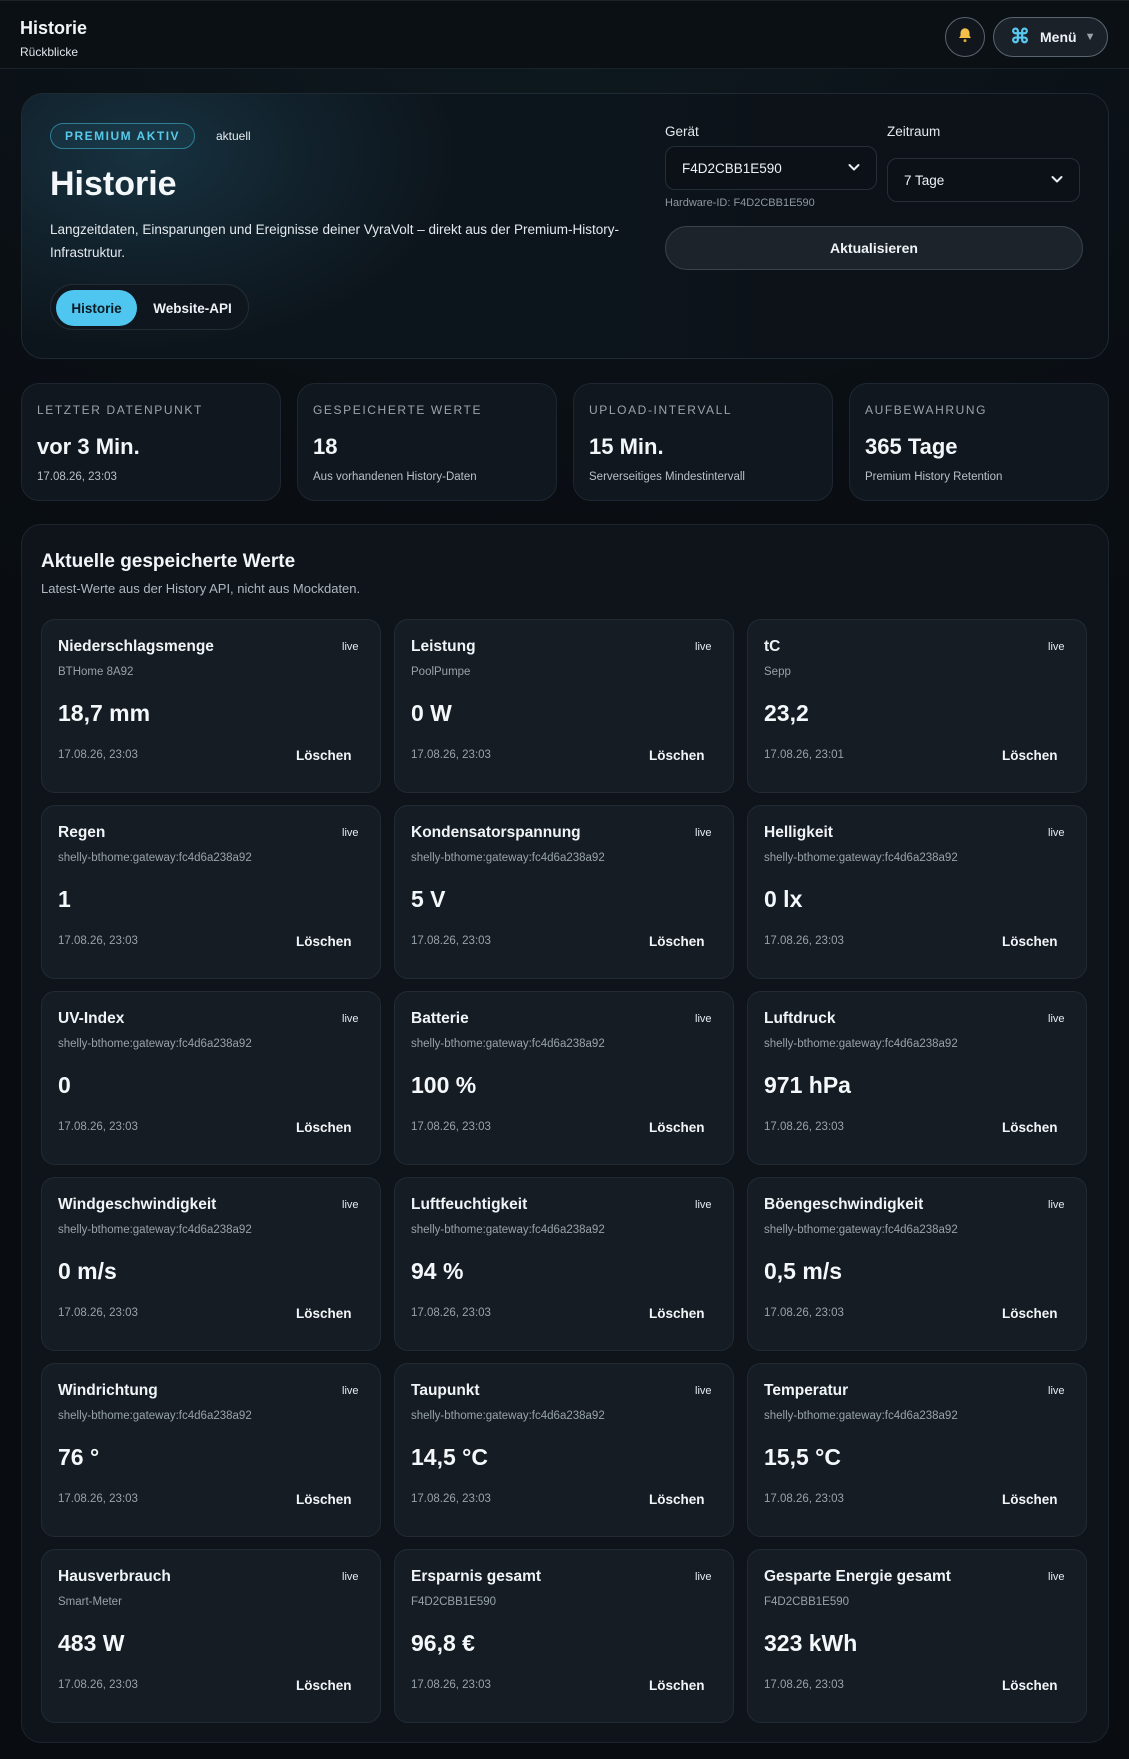 The image size is (1129, 1759). I want to click on tab-website-api: Website-API, so click(192, 308).